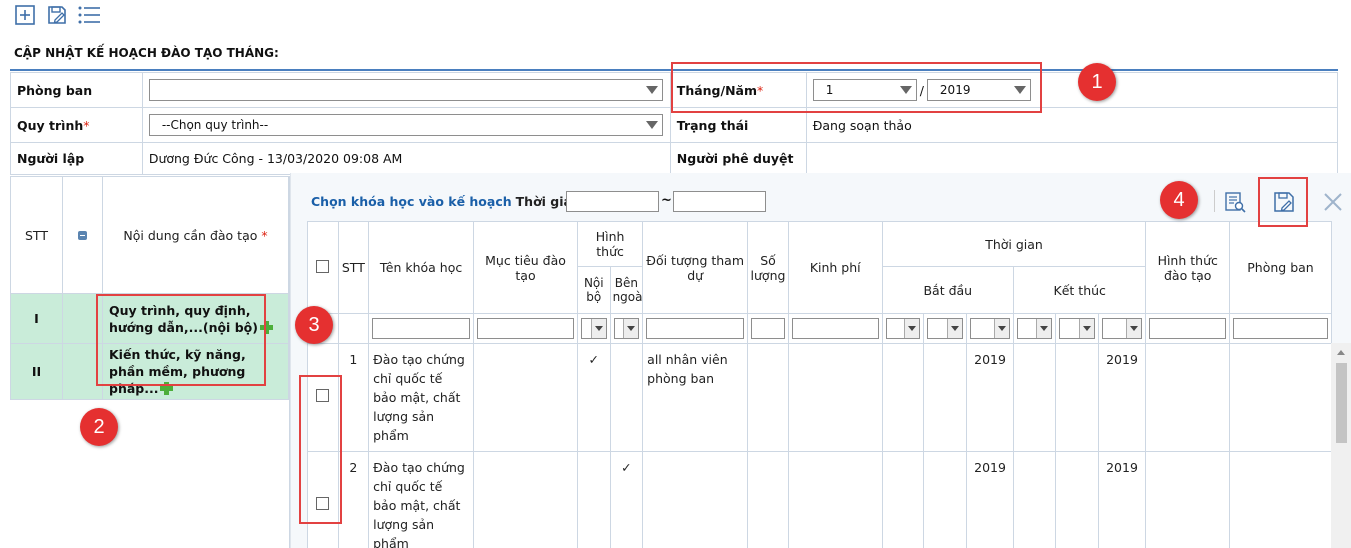  I want to click on col-objective: Mục tiêu đào tạo, so click(525, 267).